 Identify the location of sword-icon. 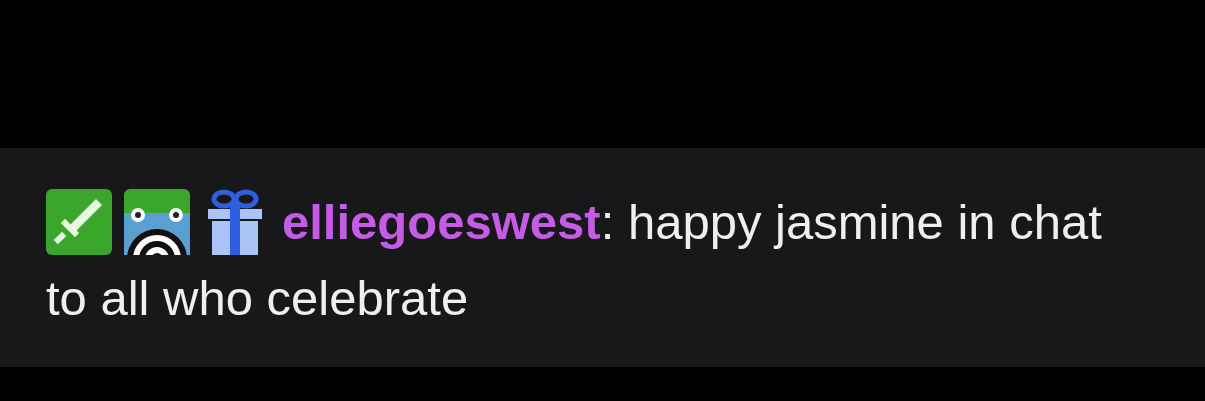
(79, 222).